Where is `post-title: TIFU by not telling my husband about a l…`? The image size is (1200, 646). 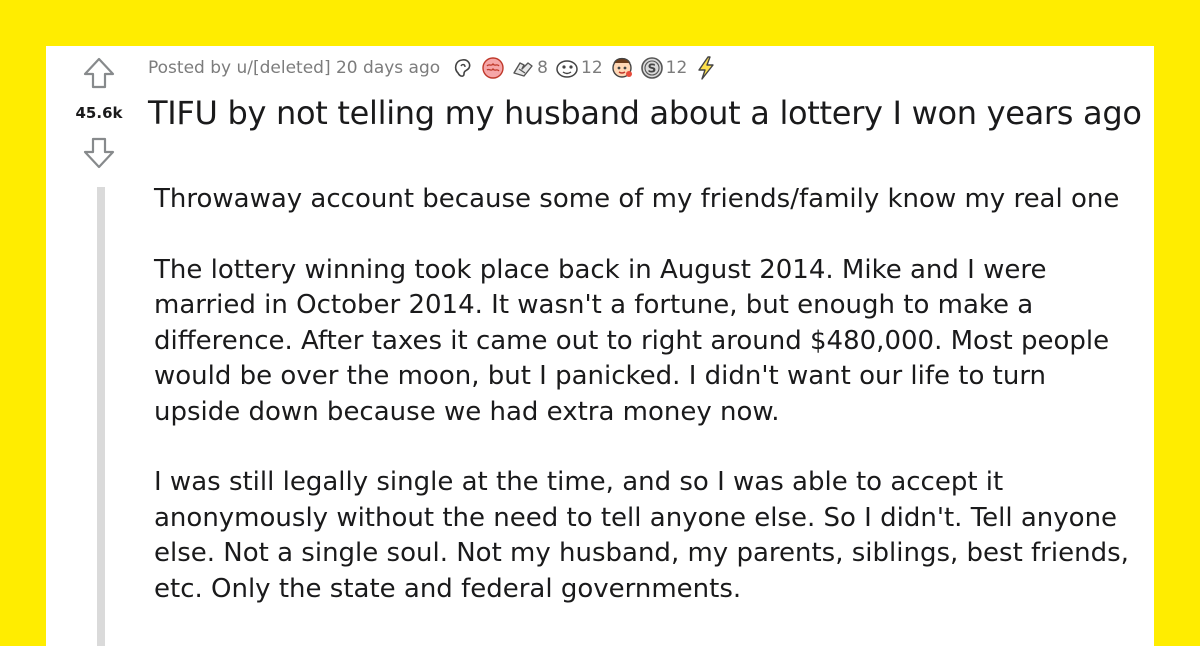
post-title: TIFU by not telling my husband about a l… is located at coordinates (645, 113).